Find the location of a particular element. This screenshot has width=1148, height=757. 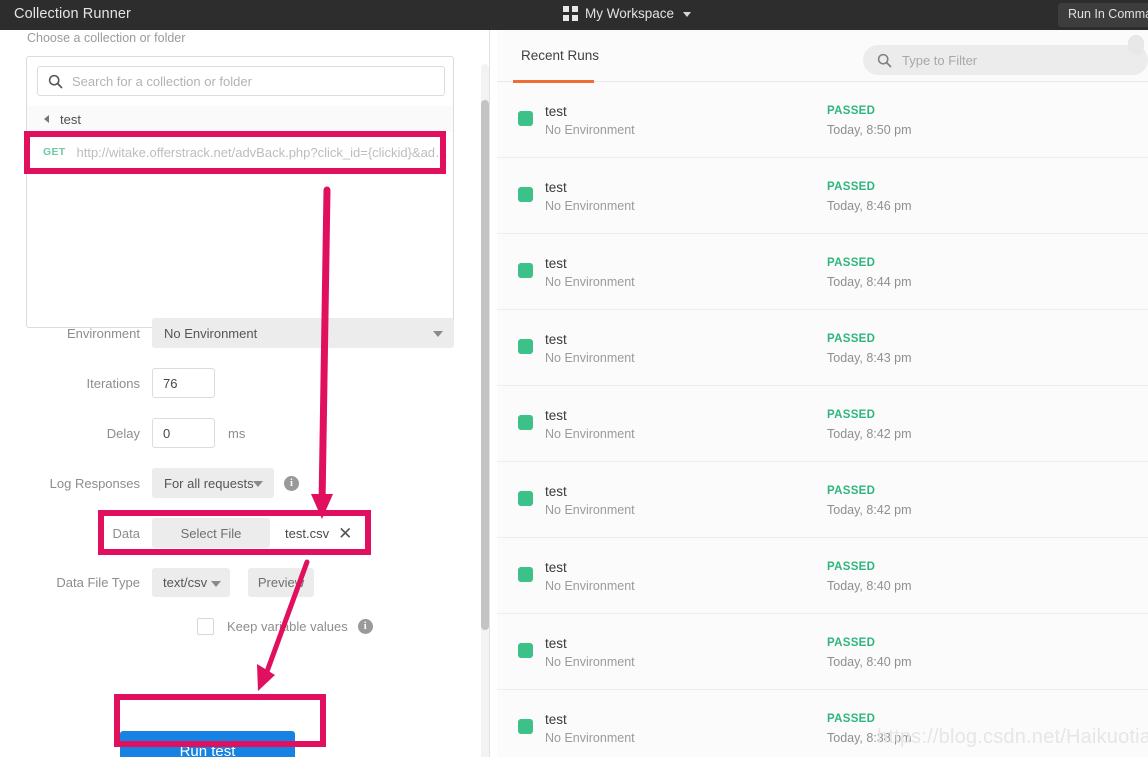

choose-collection-label: Choose a collection or folder is located at coordinates (106, 38).